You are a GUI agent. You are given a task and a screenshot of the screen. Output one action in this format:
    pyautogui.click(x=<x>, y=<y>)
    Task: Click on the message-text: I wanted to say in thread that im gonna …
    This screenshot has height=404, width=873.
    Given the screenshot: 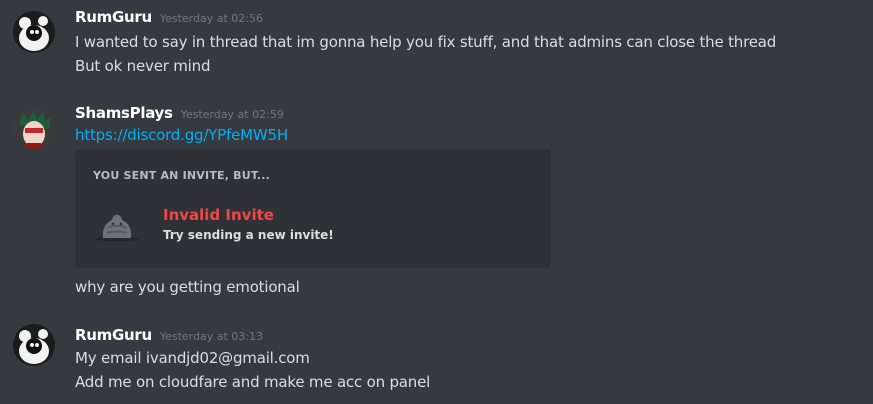 What is the action you would take?
    pyautogui.click(x=426, y=42)
    